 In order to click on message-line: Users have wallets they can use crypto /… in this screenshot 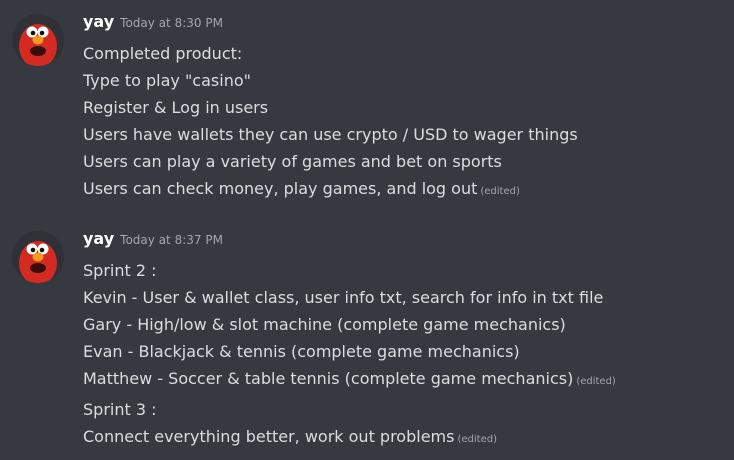, I will do `click(330, 134)`.